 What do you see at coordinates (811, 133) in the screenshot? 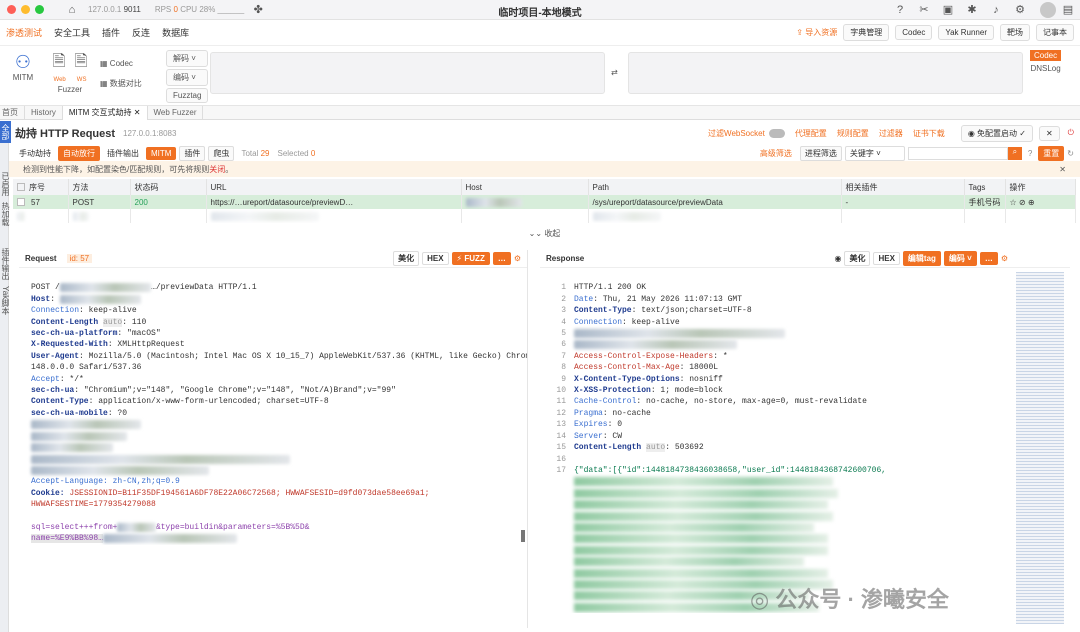
I see `proxy-config-link: 代理配置` at bounding box center [811, 133].